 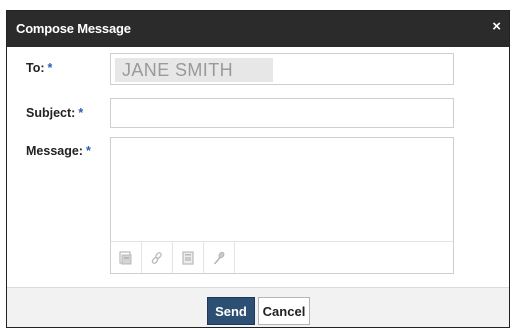 What do you see at coordinates (54, 151) in the screenshot?
I see `message-label-text: Message:` at bounding box center [54, 151].